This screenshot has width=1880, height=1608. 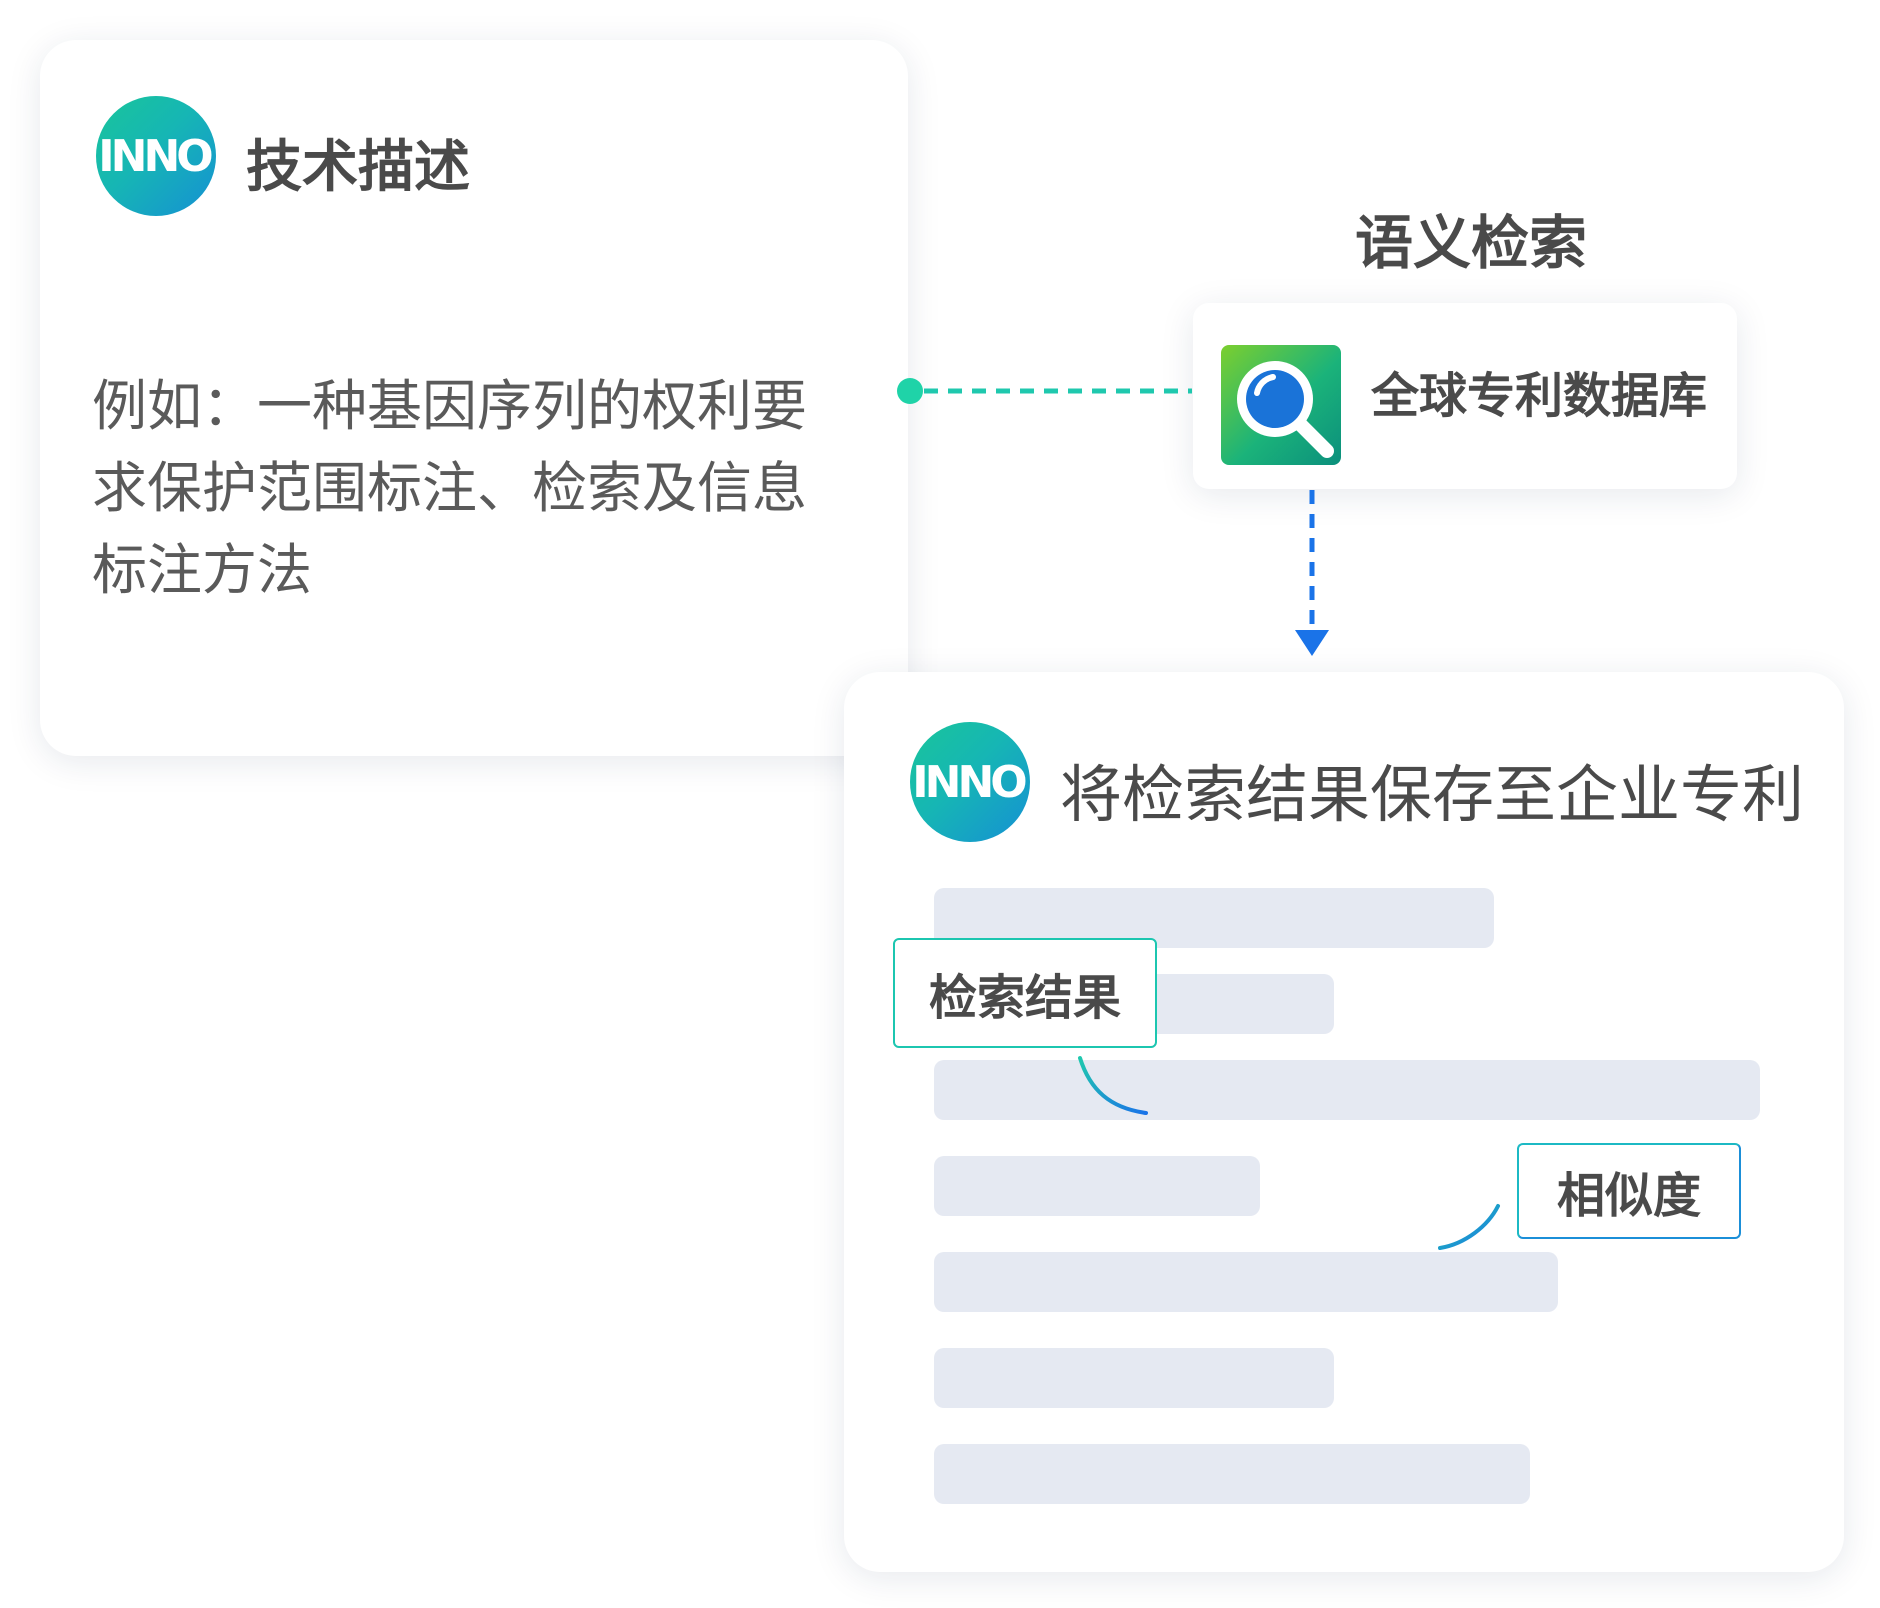 What do you see at coordinates (1281, 405) in the screenshot?
I see `magnifier-icon` at bounding box center [1281, 405].